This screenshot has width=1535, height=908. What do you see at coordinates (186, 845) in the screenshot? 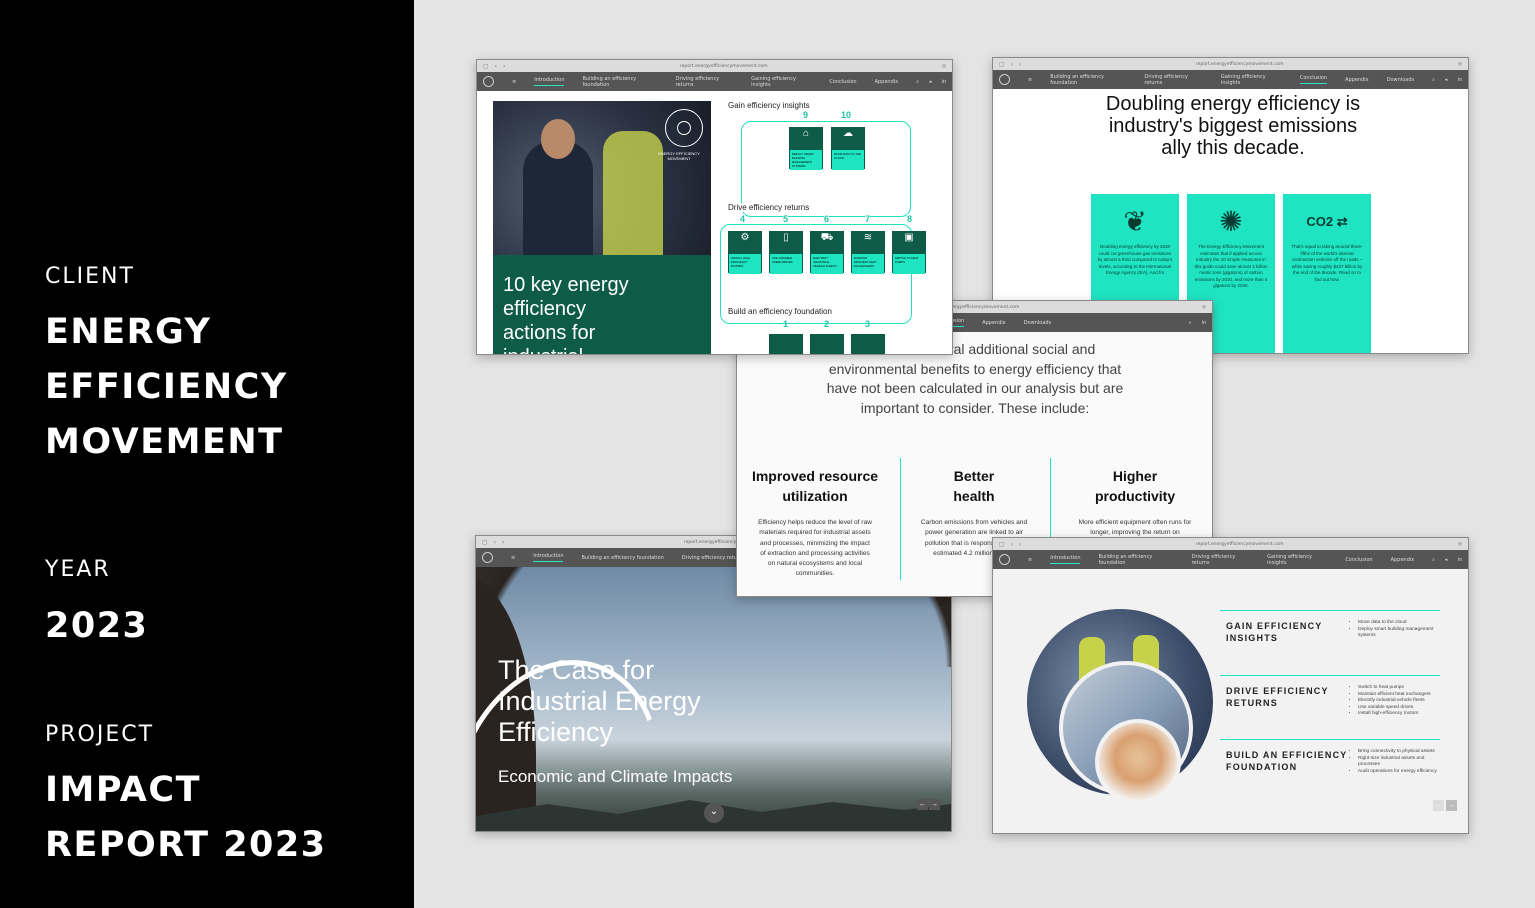
I see `project-line-2: REPORT 2023` at bounding box center [186, 845].